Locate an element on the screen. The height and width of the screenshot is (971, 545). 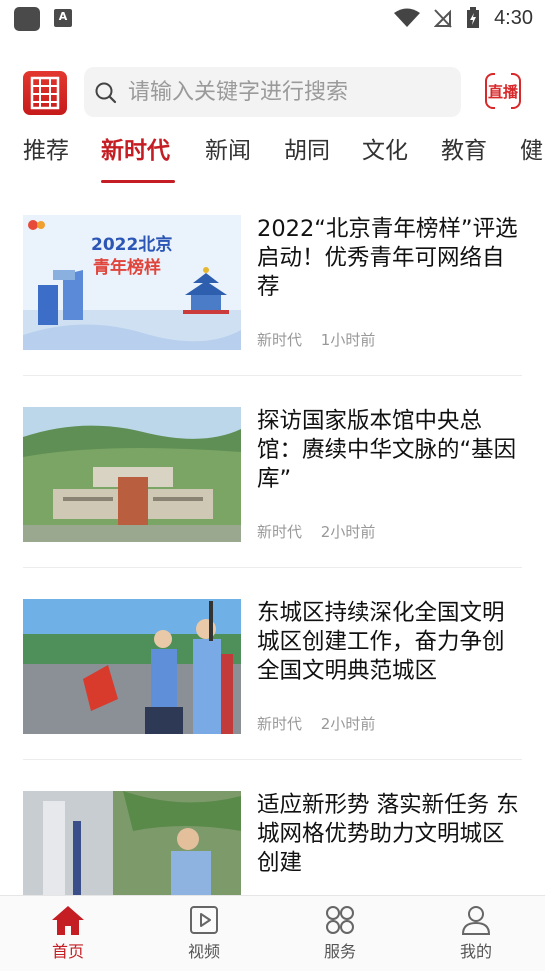
live-button-label: 直播 is located at coordinates (502, 91).